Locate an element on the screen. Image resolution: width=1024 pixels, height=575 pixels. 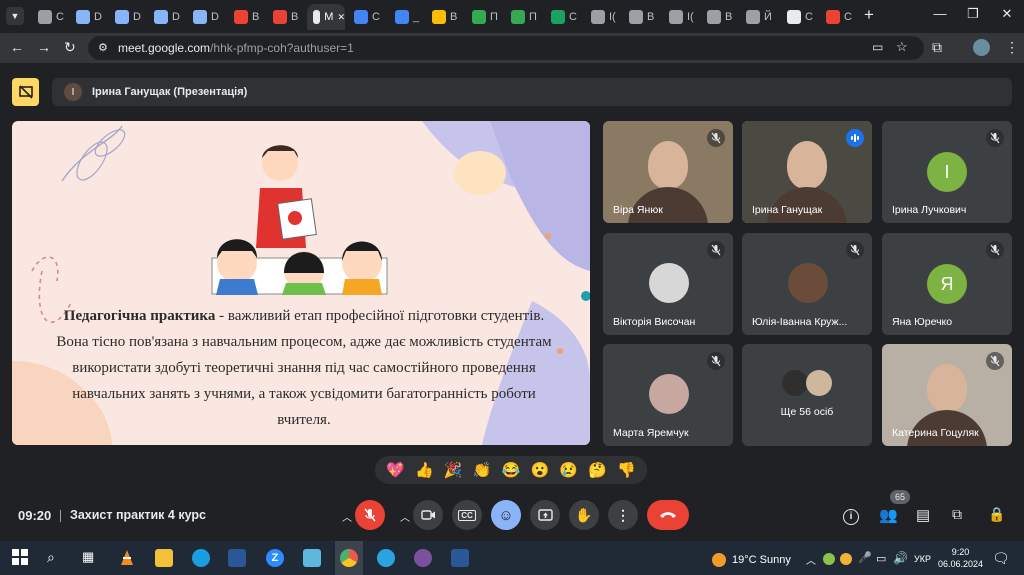
snipping-app is located at coordinates (312, 558).